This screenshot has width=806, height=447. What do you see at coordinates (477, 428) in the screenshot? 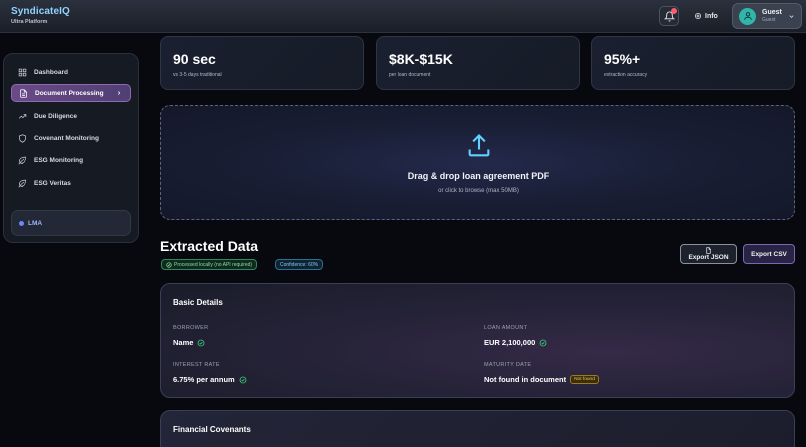
I see `financial-covenants-card: Financial Covenants` at bounding box center [477, 428].